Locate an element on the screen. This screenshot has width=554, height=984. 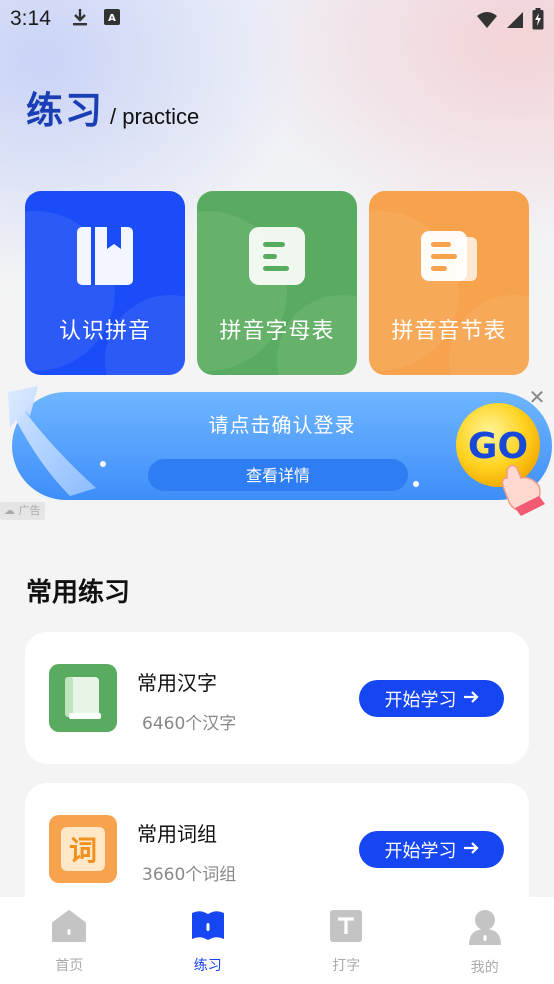
card-pinyin-intro: 认识拼音 is located at coordinates (105, 283).